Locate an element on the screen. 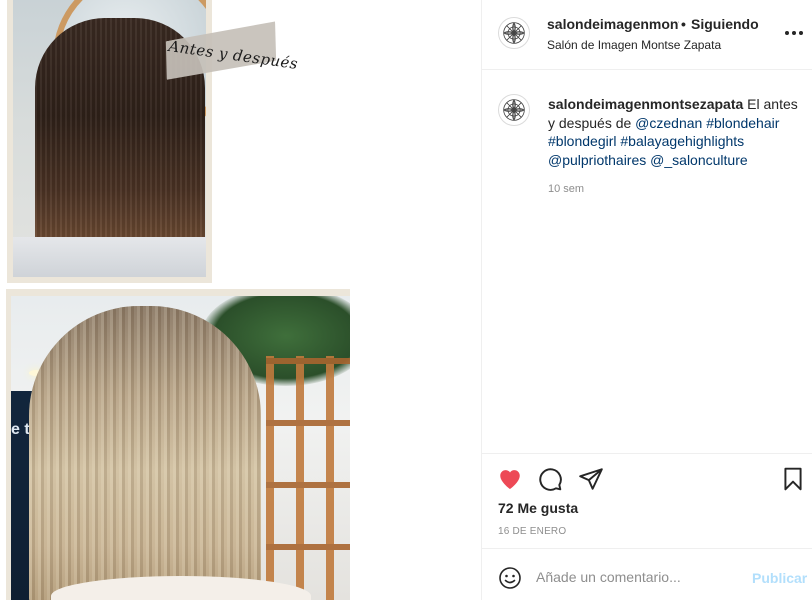 The height and width of the screenshot is (600, 812). hashtag-link: #blondehair is located at coordinates (742, 123).